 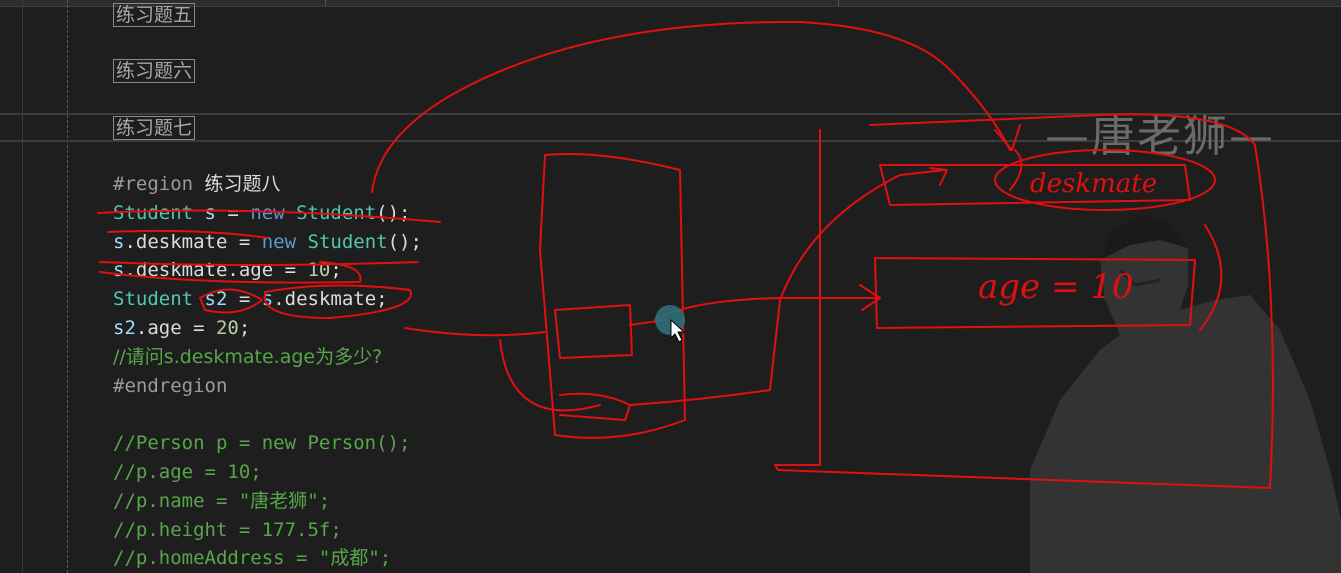 What do you see at coordinates (475, 332) in the screenshot?
I see `connector-stroke` at bounding box center [475, 332].